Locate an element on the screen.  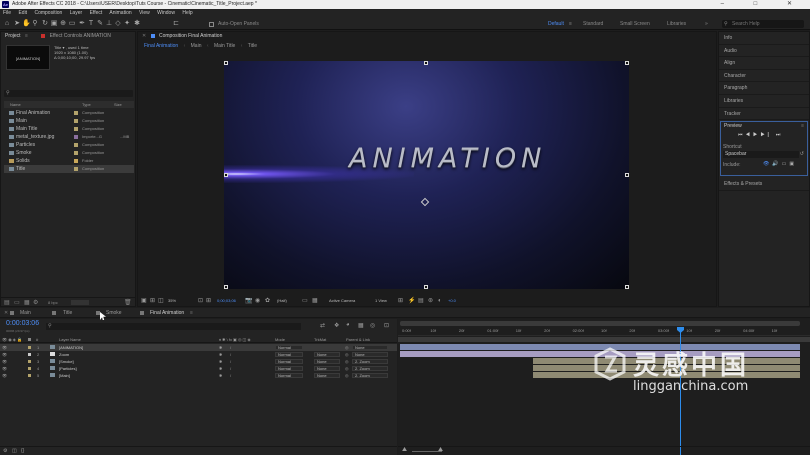
clone-stamp-tool-icon: ⊥ is located at coordinates (109, 24).